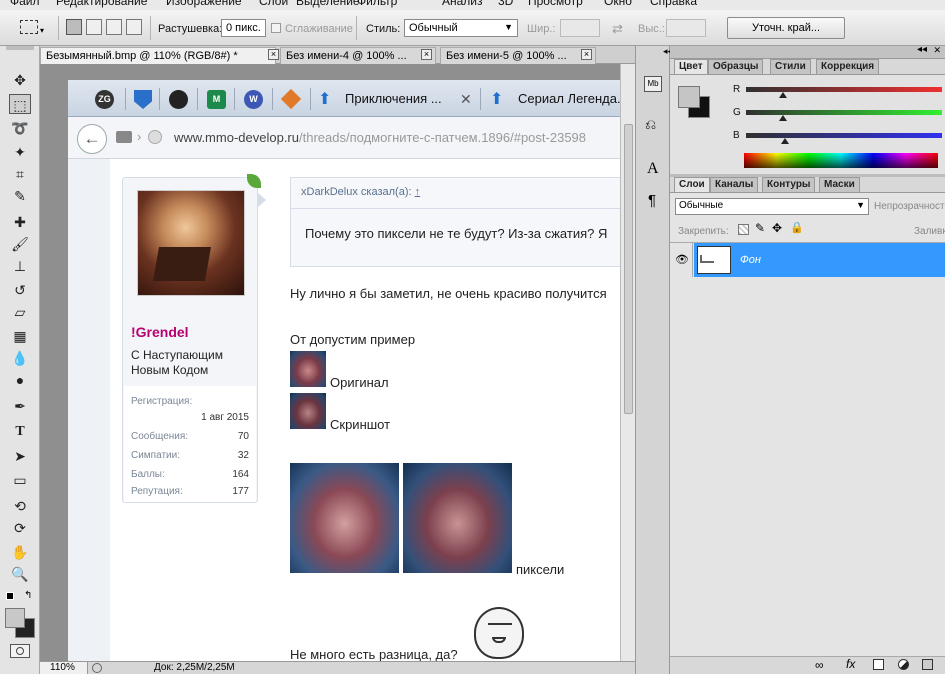  I want to click on default-colors-icon, so click(10, 596).